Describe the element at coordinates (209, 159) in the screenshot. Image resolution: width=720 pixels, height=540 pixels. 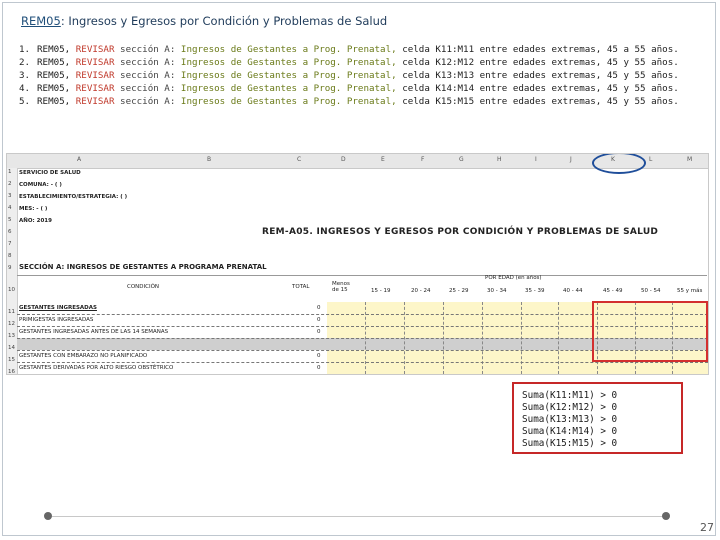
I see `col-header: B` at that location.